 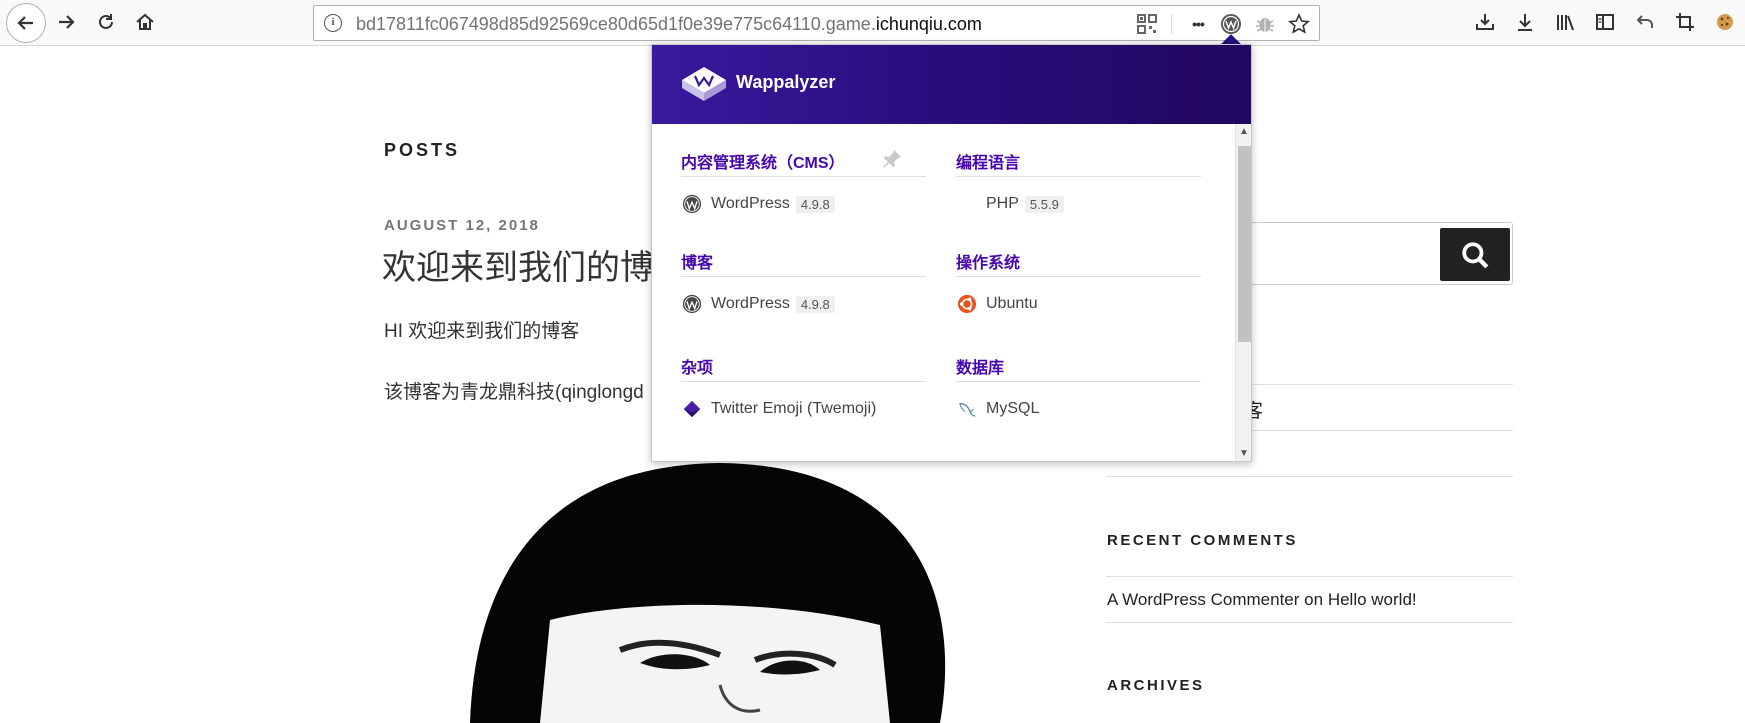 I want to click on crop-icon, so click(x=1685, y=22).